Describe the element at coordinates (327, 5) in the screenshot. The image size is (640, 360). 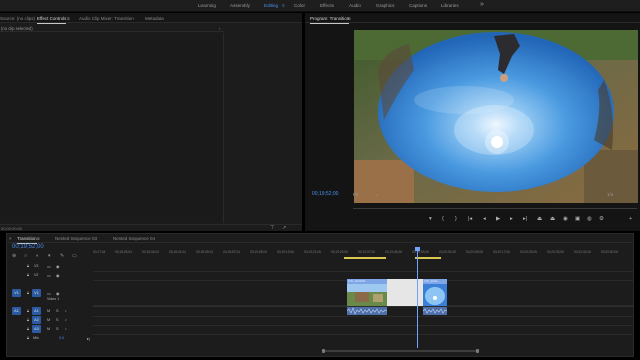
I see `workspace-effects: Effects` at that location.